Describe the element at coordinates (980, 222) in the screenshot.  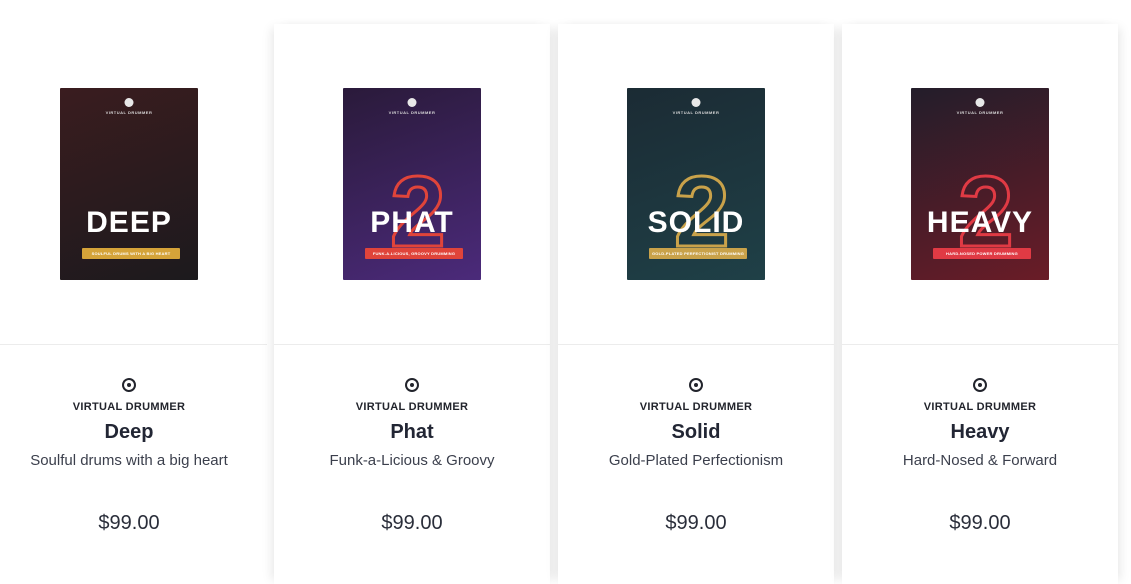
I see `cover-title: HEAVY` at that location.